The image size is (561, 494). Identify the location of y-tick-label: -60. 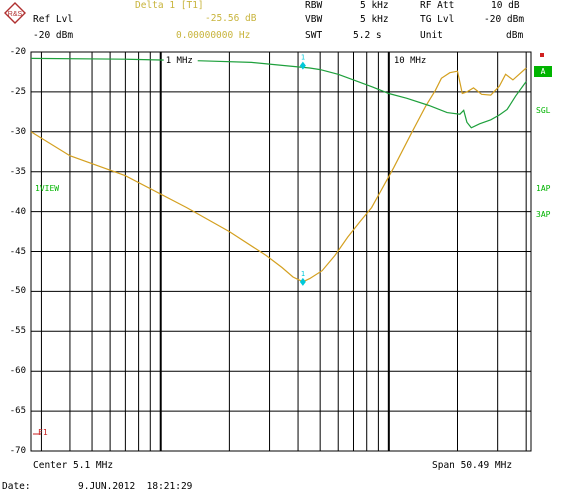
(17, 371).